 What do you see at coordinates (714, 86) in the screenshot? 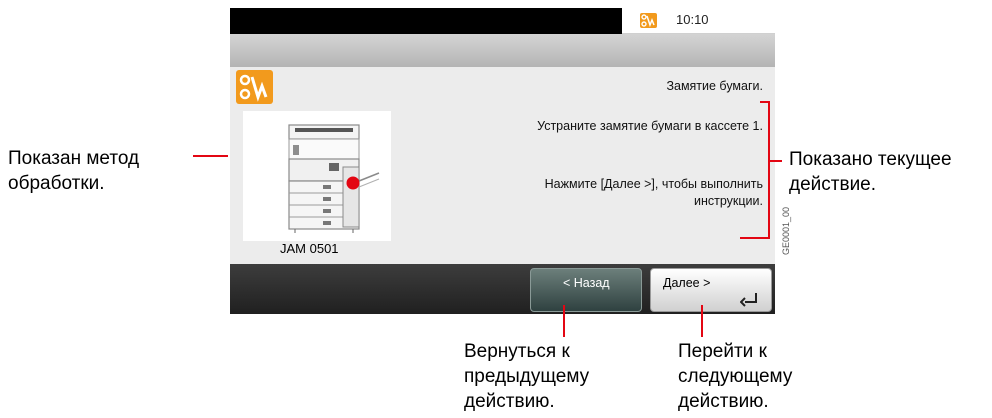
I see `error-title: Замятие бумаги.` at bounding box center [714, 86].